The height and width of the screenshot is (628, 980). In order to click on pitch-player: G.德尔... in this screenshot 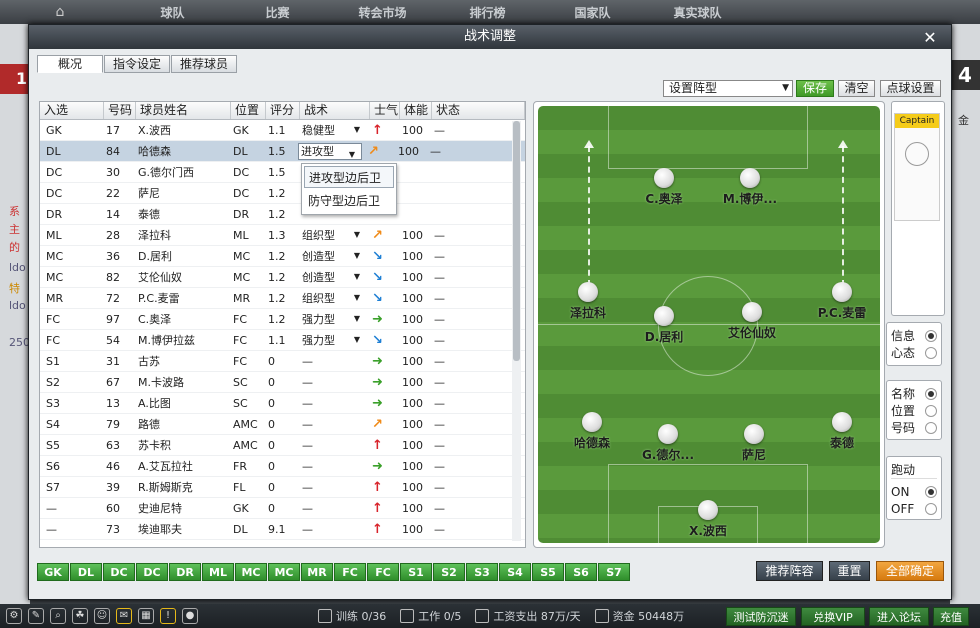, I will do `click(668, 443)`.